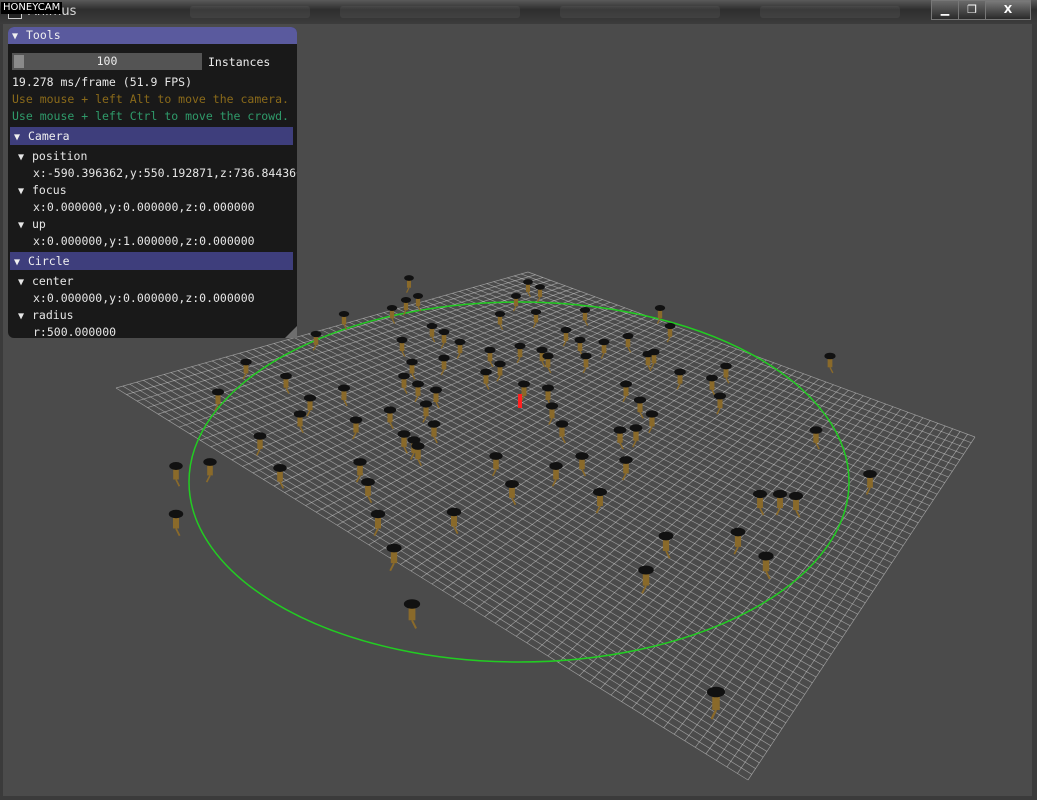 The width and height of the screenshot is (1037, 800). Describe the element at coordinates (42, 190) in the screenshot. I see `camera-focus-node: ▼ focus` at that location.